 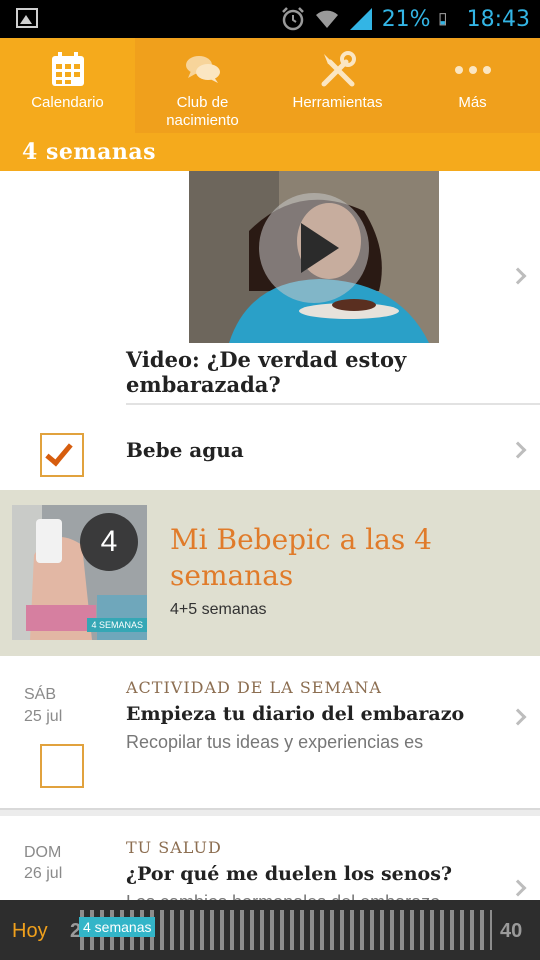 I want to click on tab-label: Más, so click(x=472, y=102).